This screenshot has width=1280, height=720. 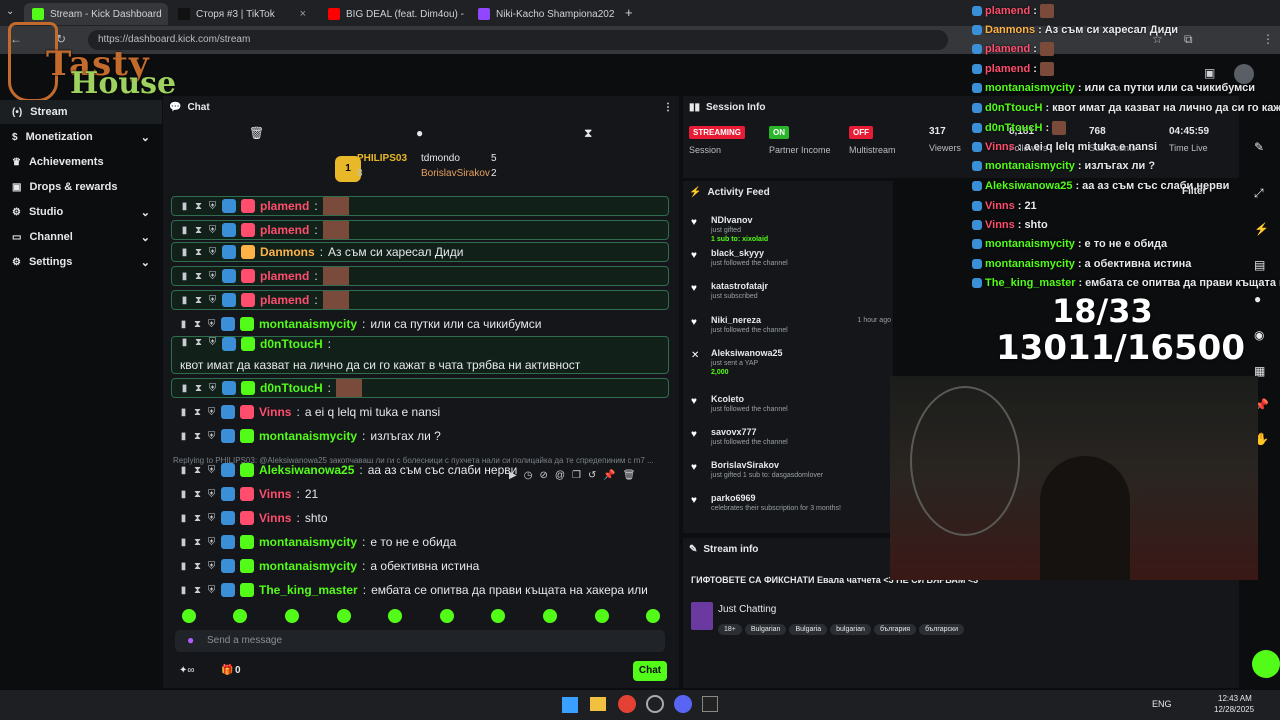 What do you see at coordinates (287, 252) in the screenshot?
I see `chat-username: Danmons` at bounding box center [287, 252].